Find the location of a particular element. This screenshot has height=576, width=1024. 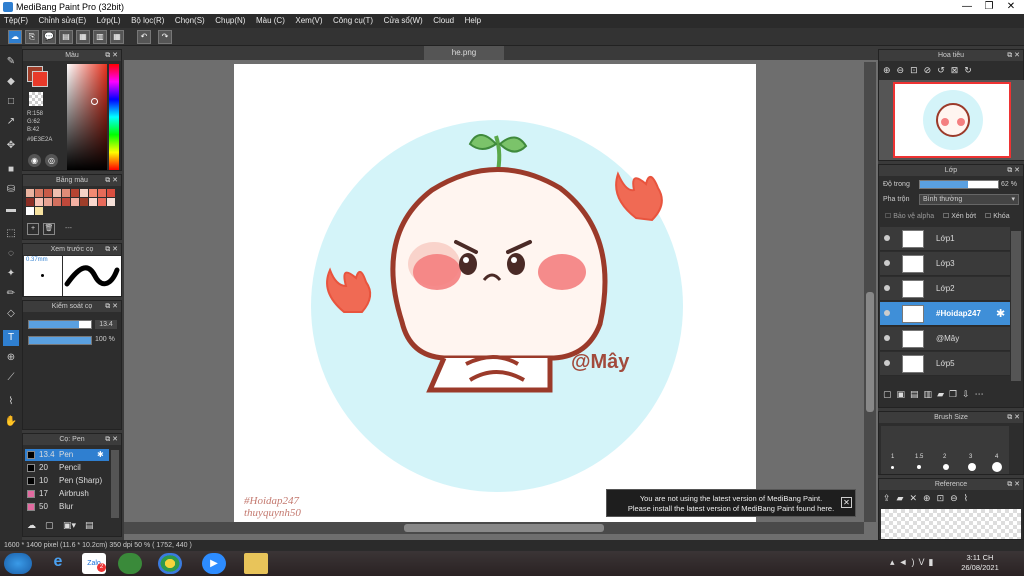

eraser-tool-icon: ◆ is located at coordinates (11, 82).